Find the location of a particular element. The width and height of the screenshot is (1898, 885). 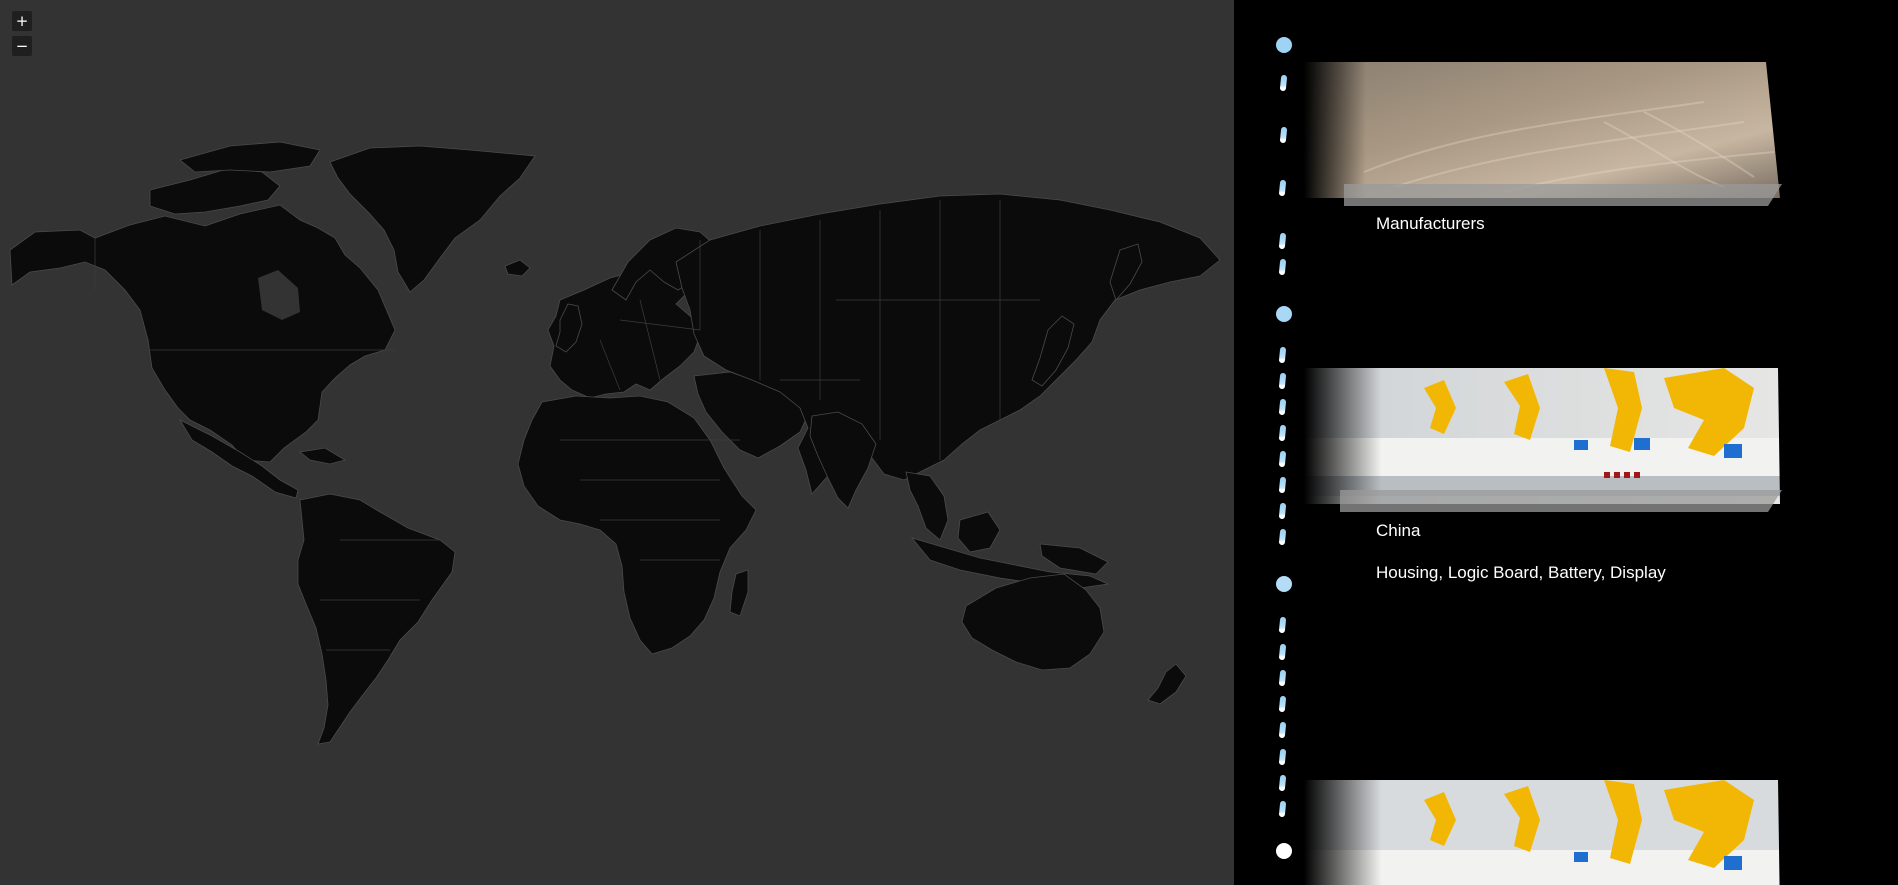

zoom-out-button: − is located at coordinates (22, 46).